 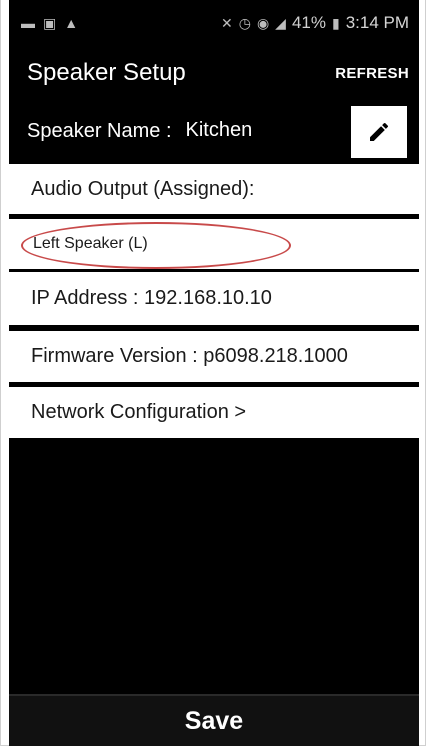 What do you see at coordinates (106, 72) in the screenshot?
I see `page-title: Speaker Setup` at bounding box center [106, 72].